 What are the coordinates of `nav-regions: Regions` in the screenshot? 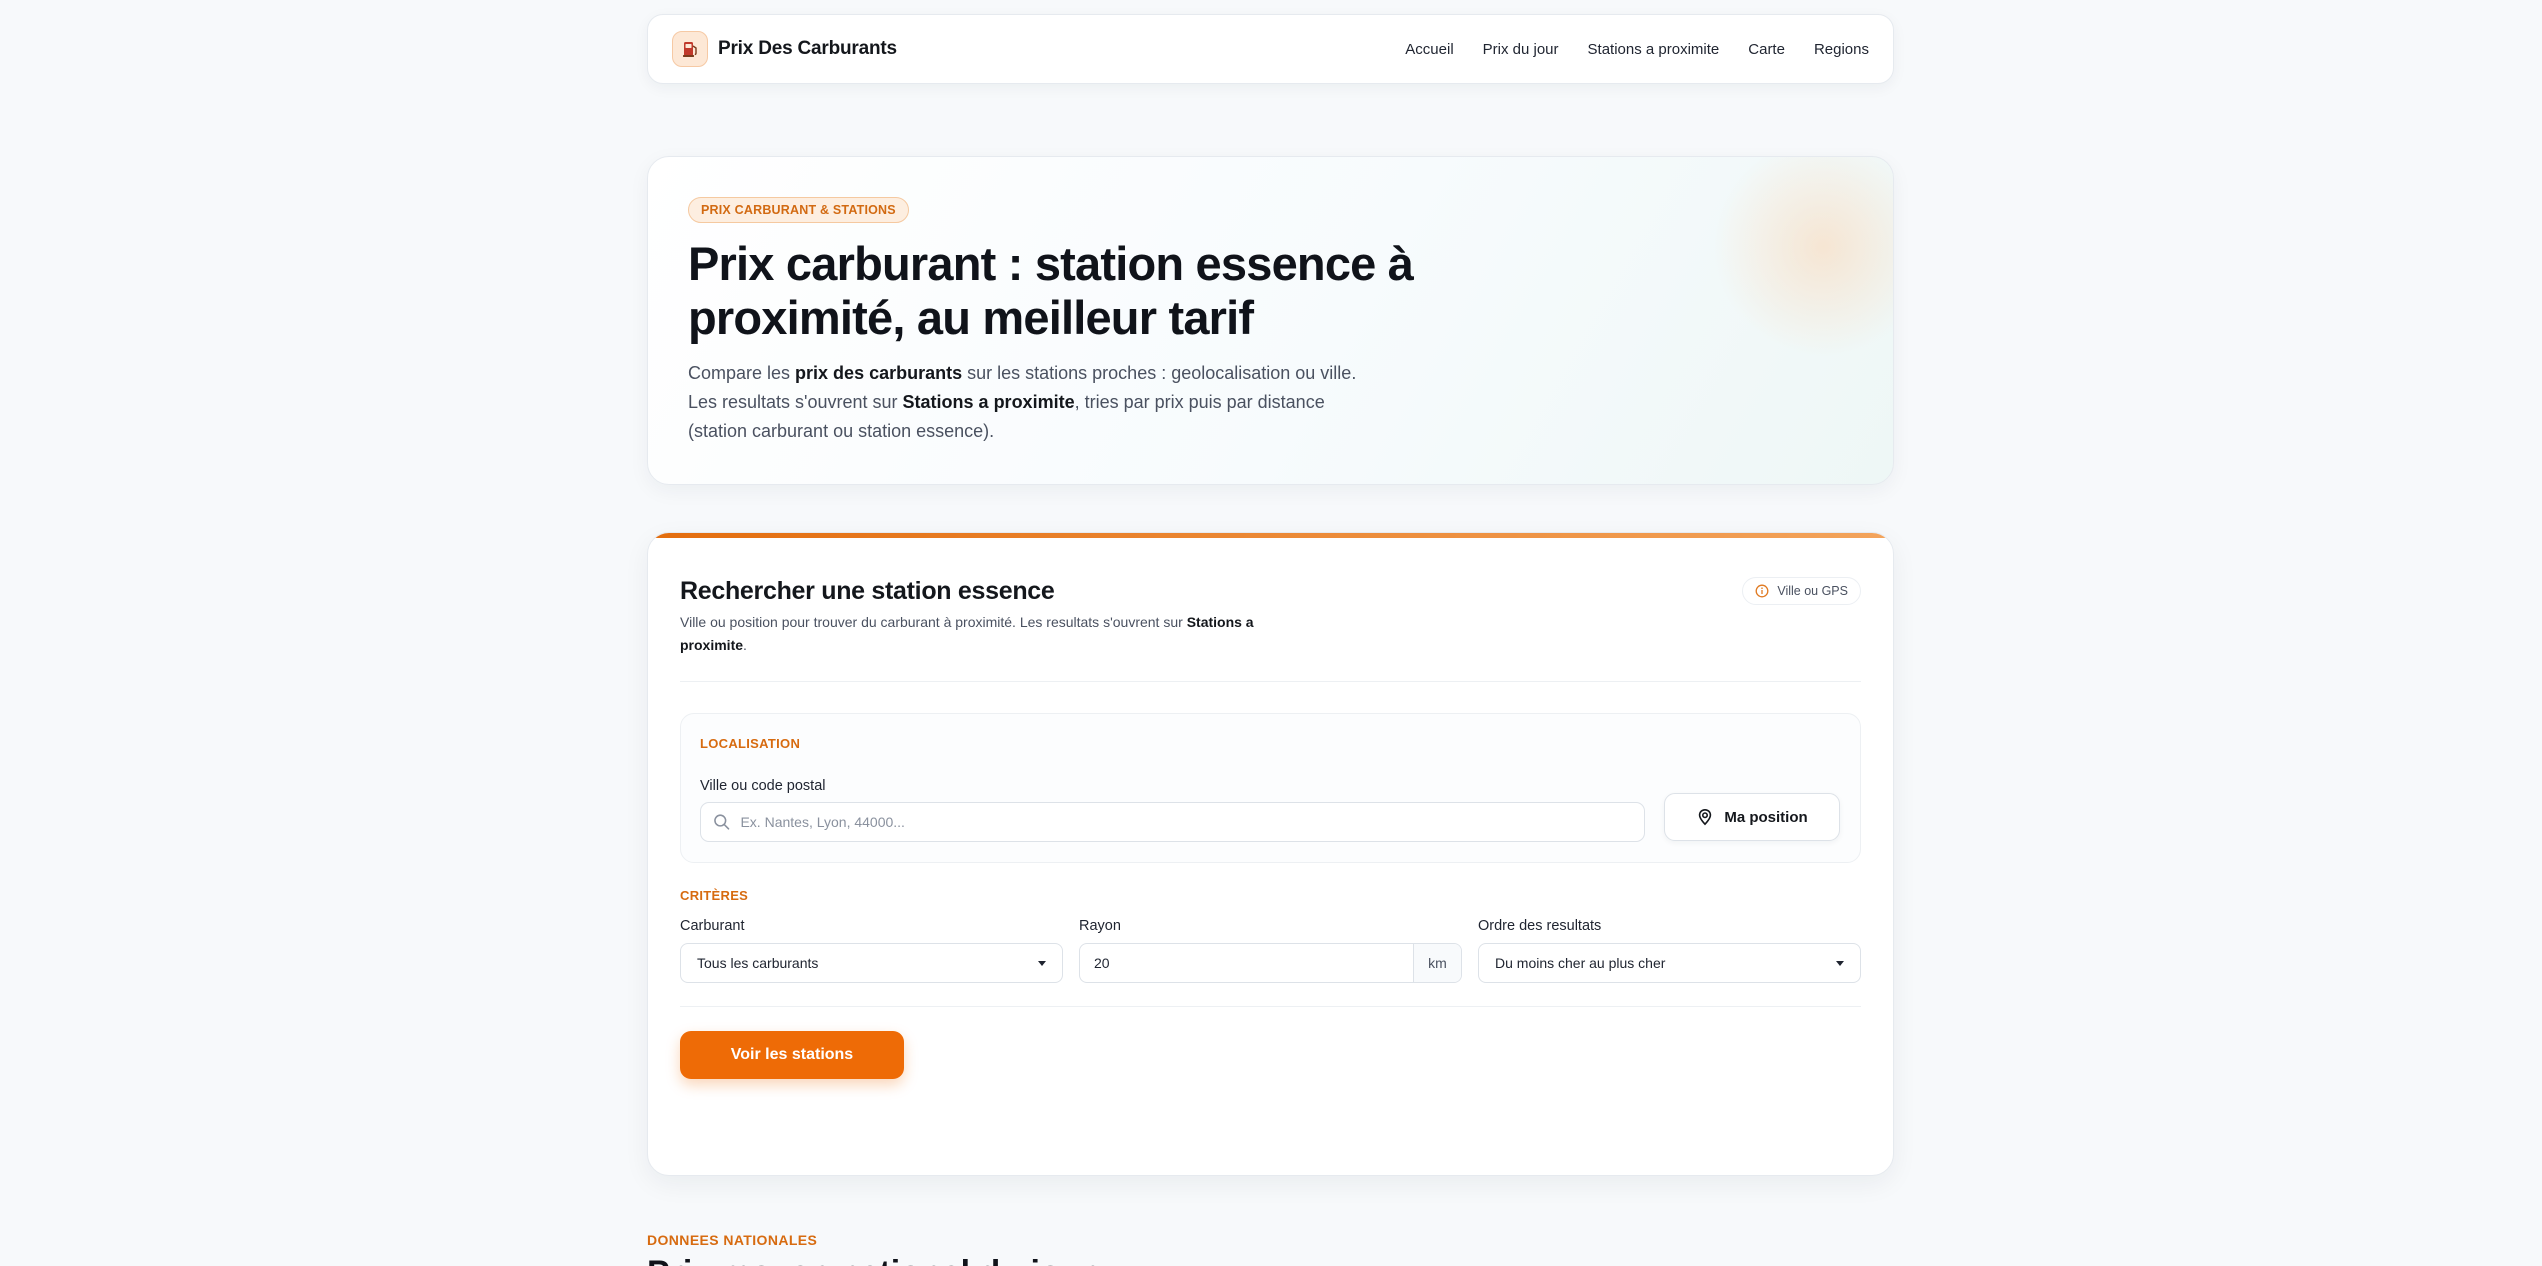 It's located at (1841, 49).